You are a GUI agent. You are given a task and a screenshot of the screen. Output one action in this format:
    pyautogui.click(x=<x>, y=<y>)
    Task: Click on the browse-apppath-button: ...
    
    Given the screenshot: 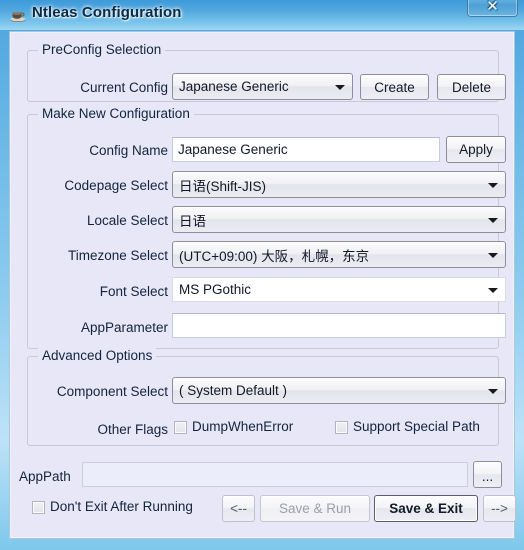 What is the action you would take?
    pyautogui.click(x=487, y=474)
    